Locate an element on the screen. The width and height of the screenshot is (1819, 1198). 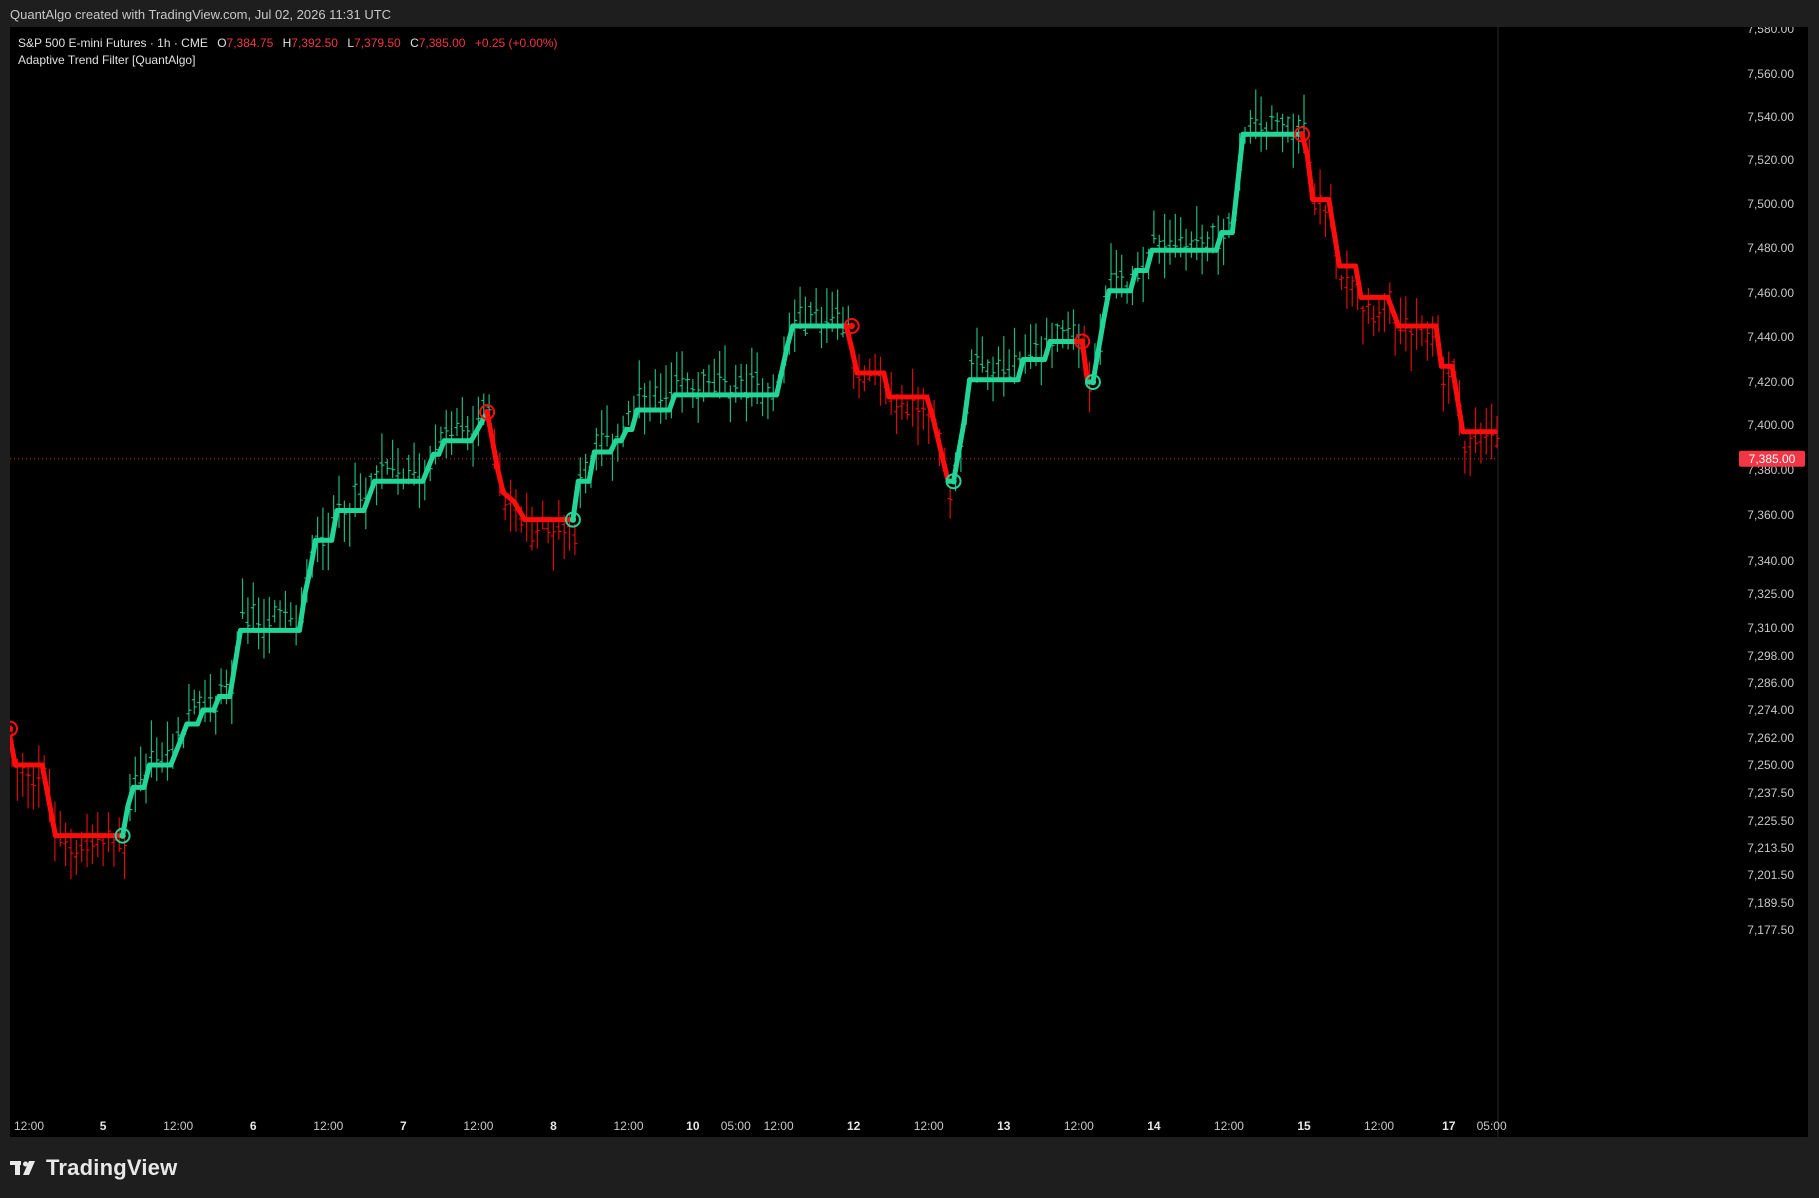
price-tick-label: 7,480.00 is located at coordinates (1770, 248).